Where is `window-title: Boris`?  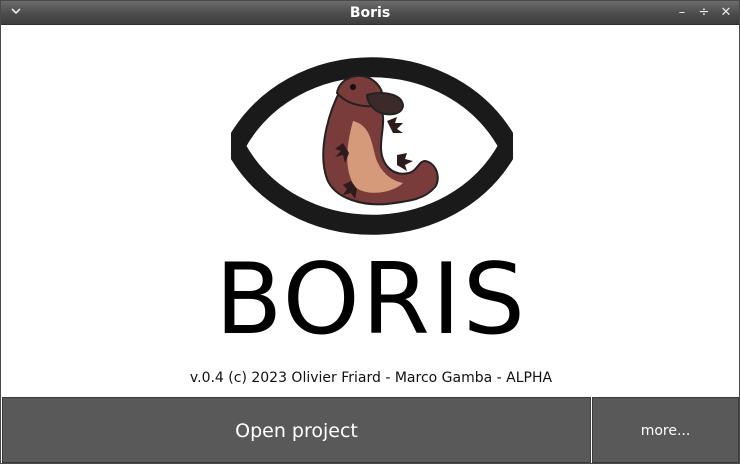
window-title: Boris is located at coordinates (370, 13).